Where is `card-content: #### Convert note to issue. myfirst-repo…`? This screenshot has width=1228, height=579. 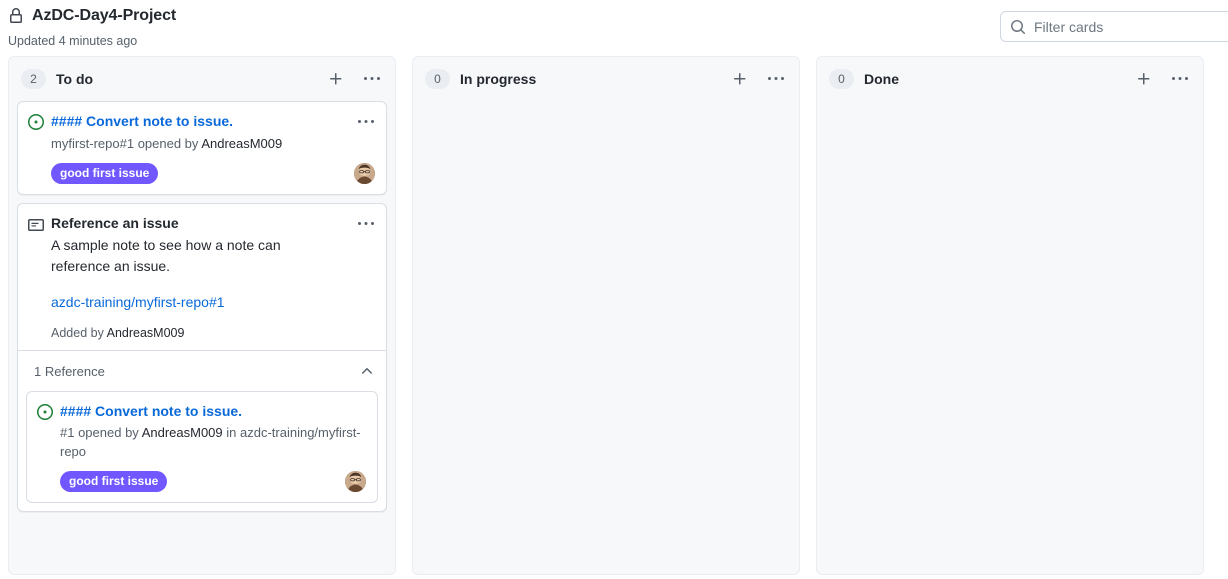 card-content: #### Convert note to issue. myfirst-repo… is located at coordinates (202, 148).